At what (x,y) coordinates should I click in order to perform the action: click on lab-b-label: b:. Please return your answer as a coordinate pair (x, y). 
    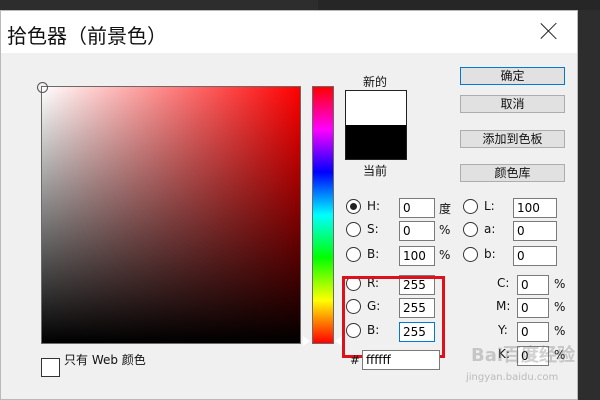
    Looking at the image, I should click on (490, 254).